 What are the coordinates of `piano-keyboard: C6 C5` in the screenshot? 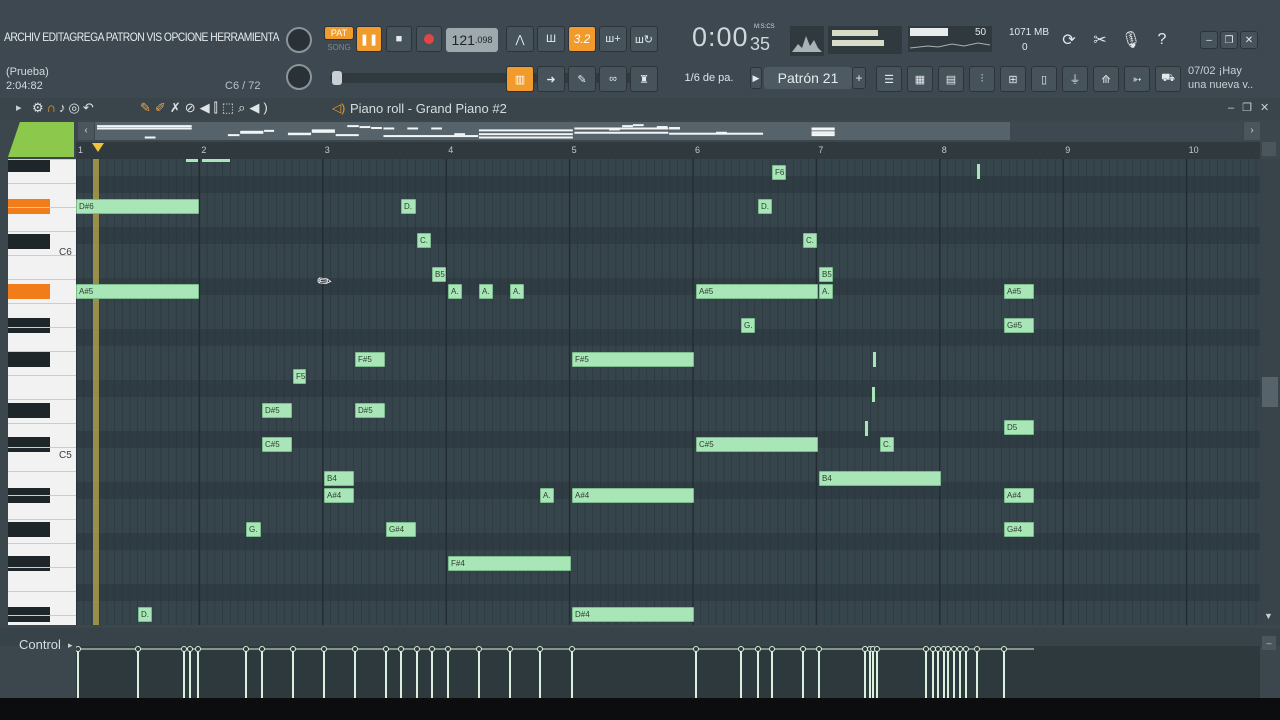 It's located at (42, 392).